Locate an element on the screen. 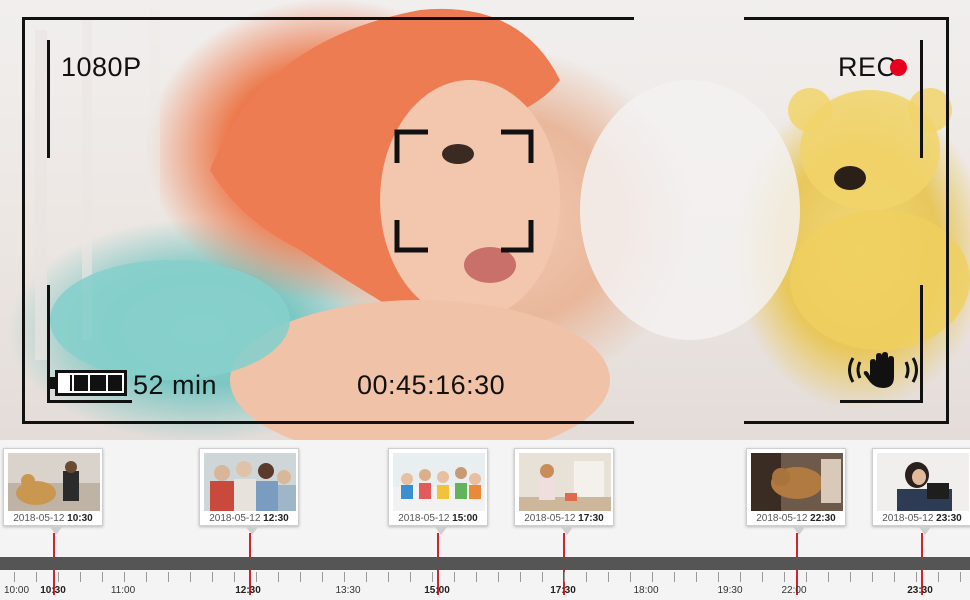 Image resolution: width=970 pixels, height=600 pixels. battery-time: 52 min is located at coordinates (175, 385).